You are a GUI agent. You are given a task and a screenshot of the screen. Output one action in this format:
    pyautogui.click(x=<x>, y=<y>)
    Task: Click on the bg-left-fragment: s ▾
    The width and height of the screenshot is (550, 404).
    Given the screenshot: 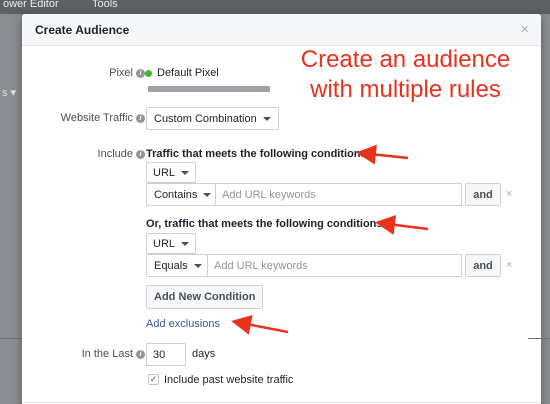 What is the action you would take?
    pyautogui.click(x=9, y=93)
    